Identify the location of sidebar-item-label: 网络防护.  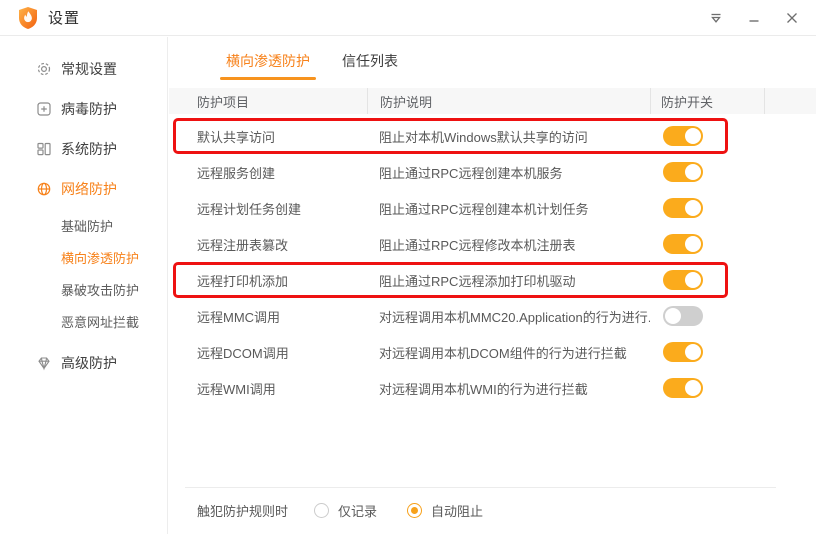
(89, 189).